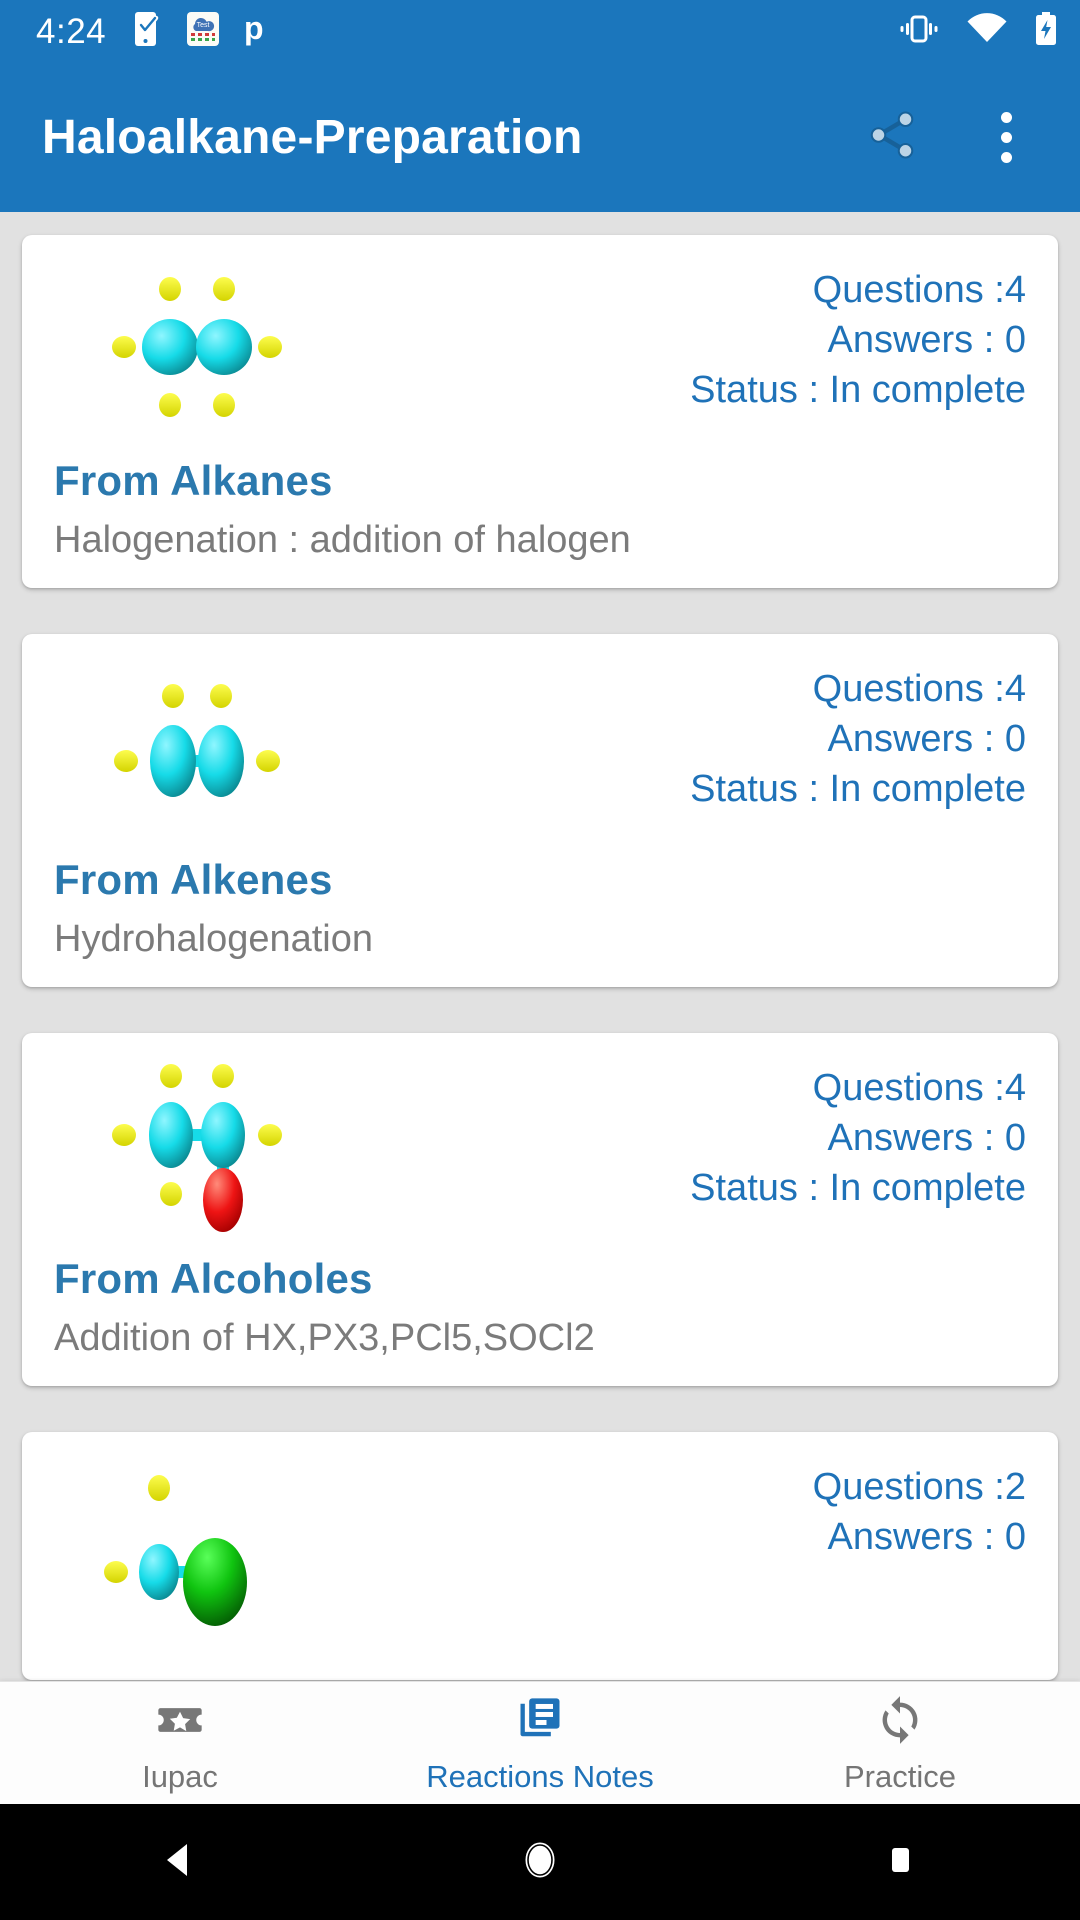 The width and height of the screenshot is (1080, 1920). What do you see at coordinates (919, 1487) in the screenshot?
I see `questions-count: Questions :2` at bounding box center [919, 1487].